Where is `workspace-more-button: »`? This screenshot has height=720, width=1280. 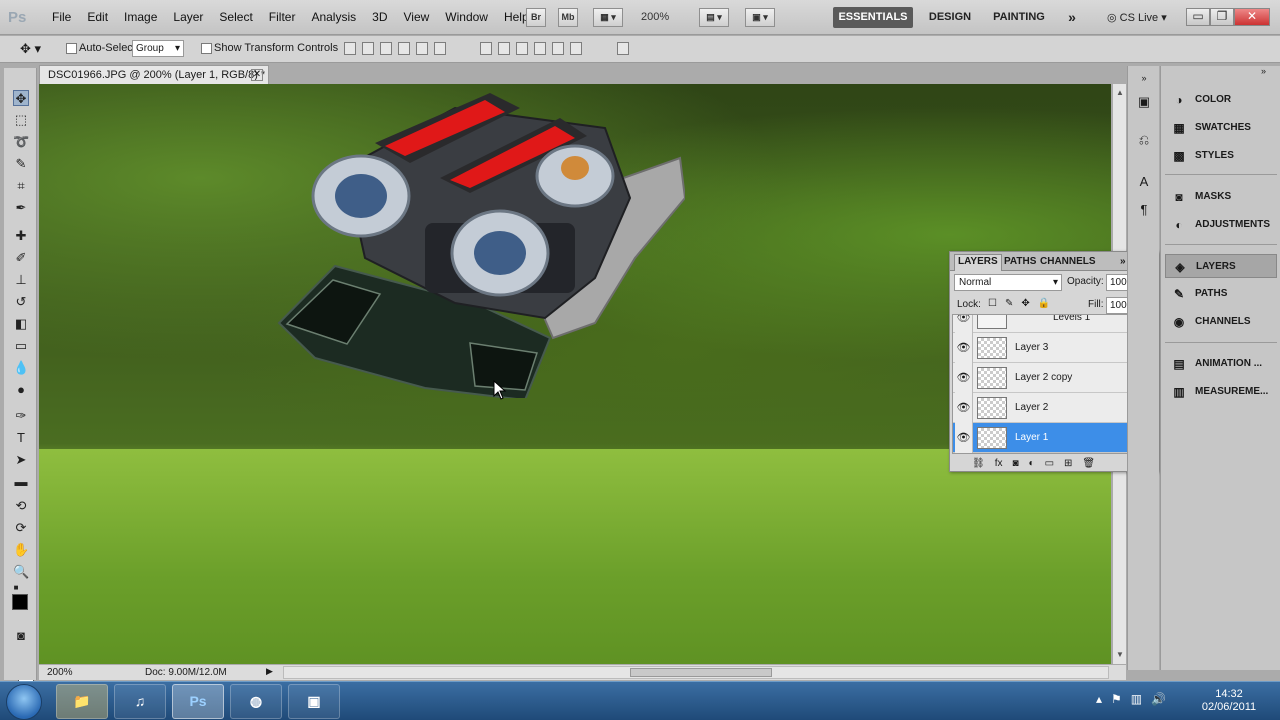 workspace-more-button: » is located at coordinates (1072, 17).